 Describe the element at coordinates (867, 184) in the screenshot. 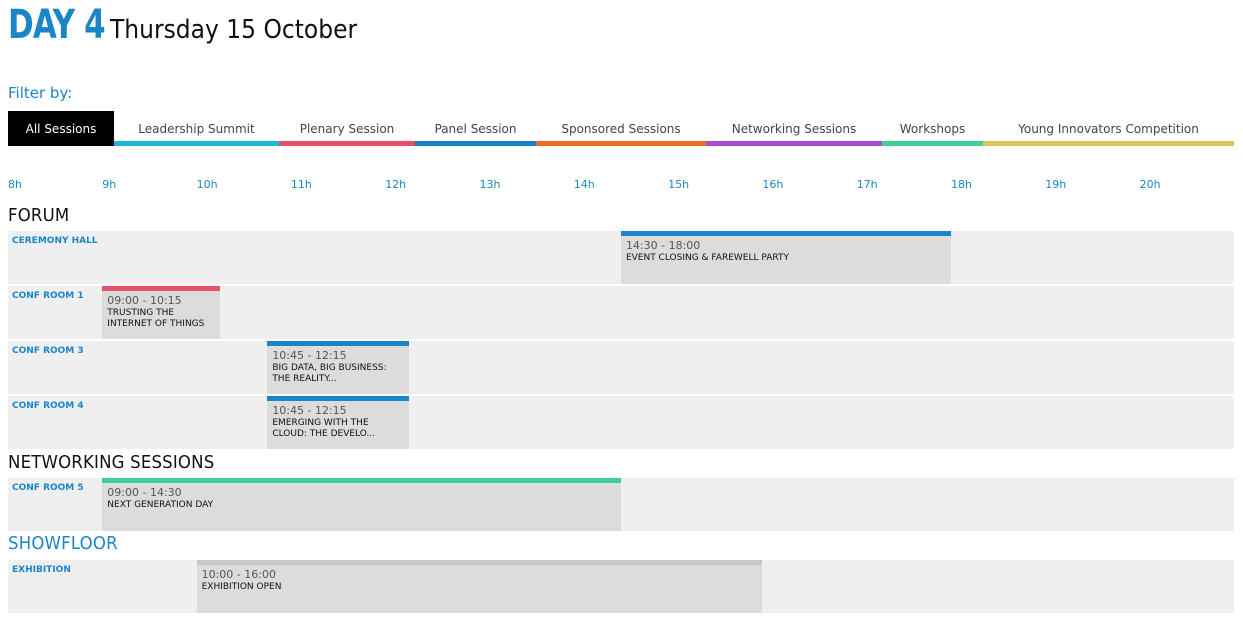

I see `hour-label: 17h` at that location.